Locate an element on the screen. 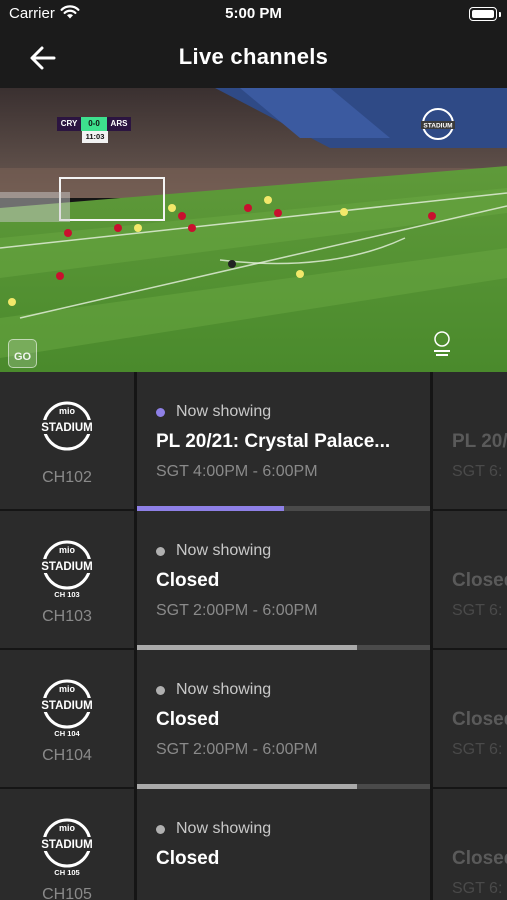 This screenshot has width=507, height=900. program-time: SGT 4:00PM - 6:00PM is located at coordinates (237, 471).